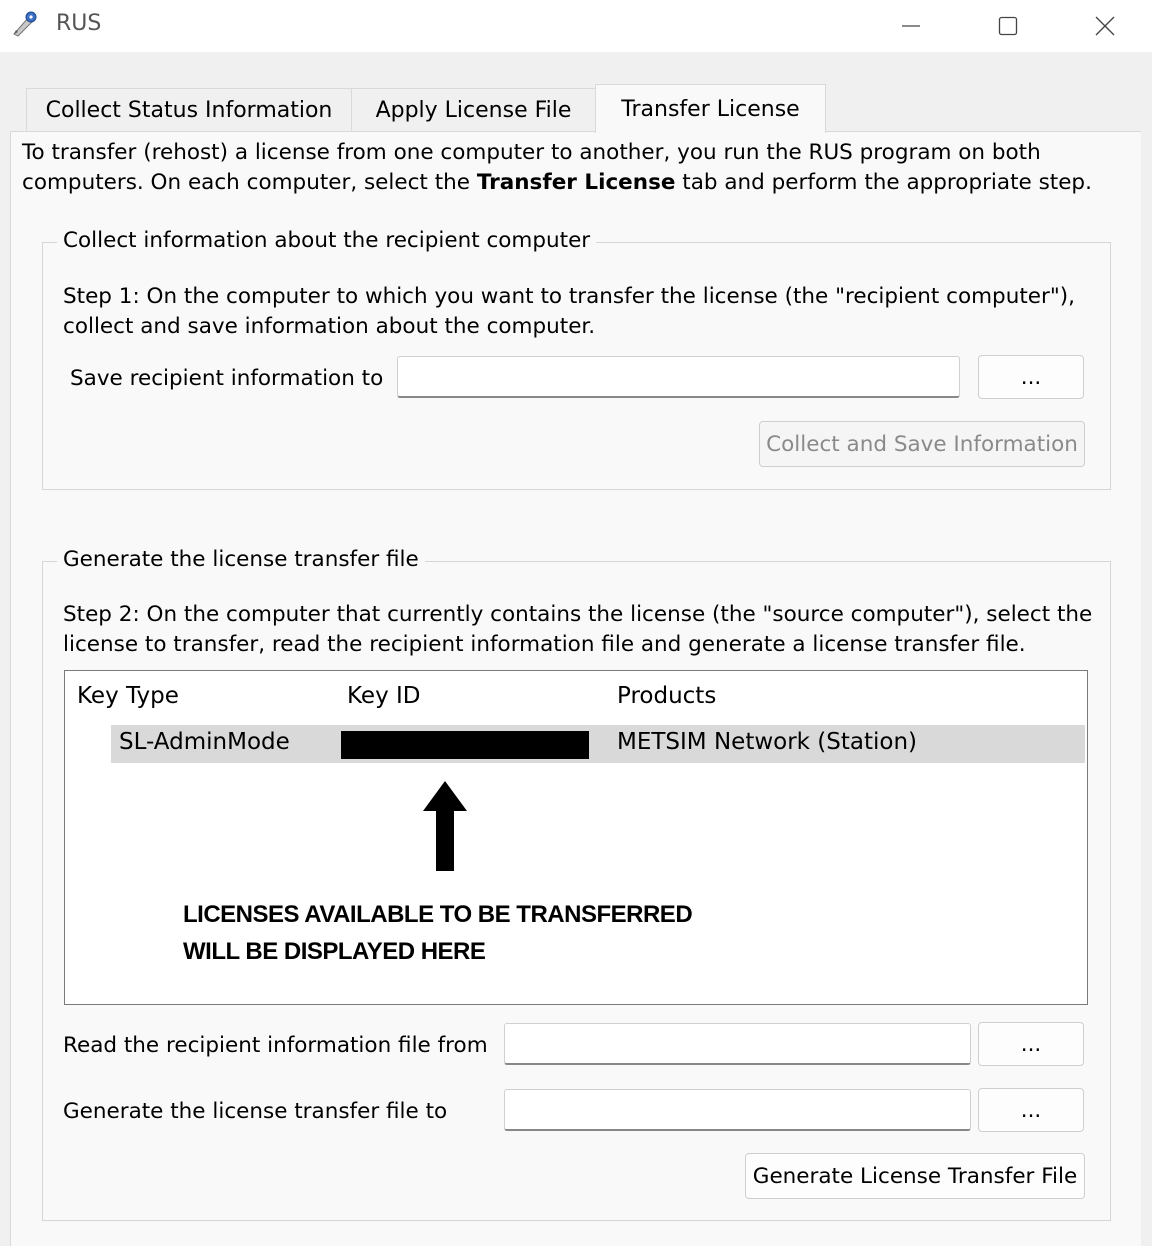 The height and width of the screenshot is (1246, 1152). I want to click on minimize-icon, so click(911, 26).